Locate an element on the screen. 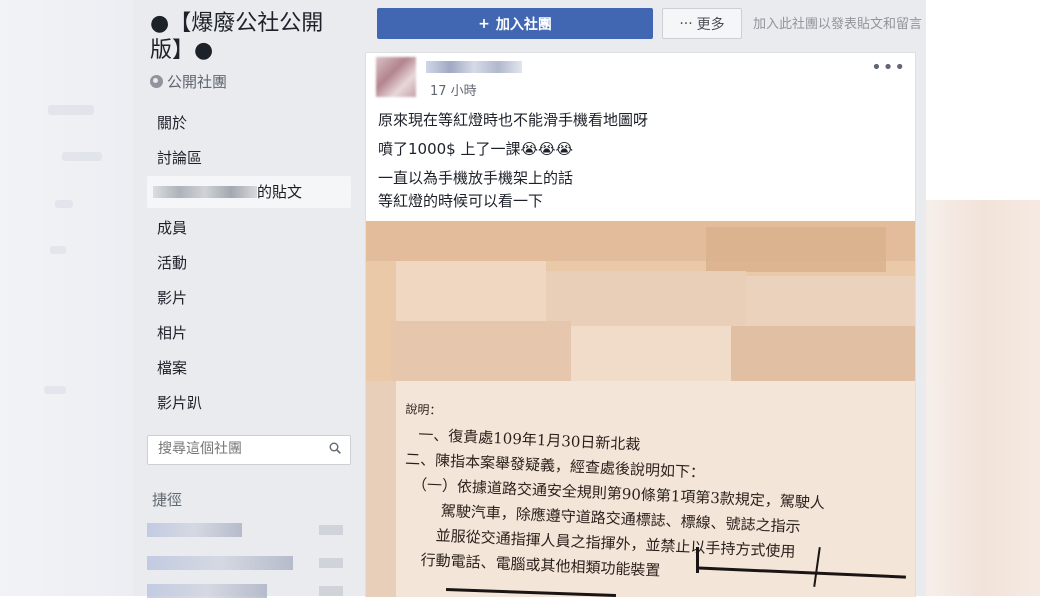 The image size is (1060, 600). post-timestamp: 17 小時 is located at coordinates (453, 89).